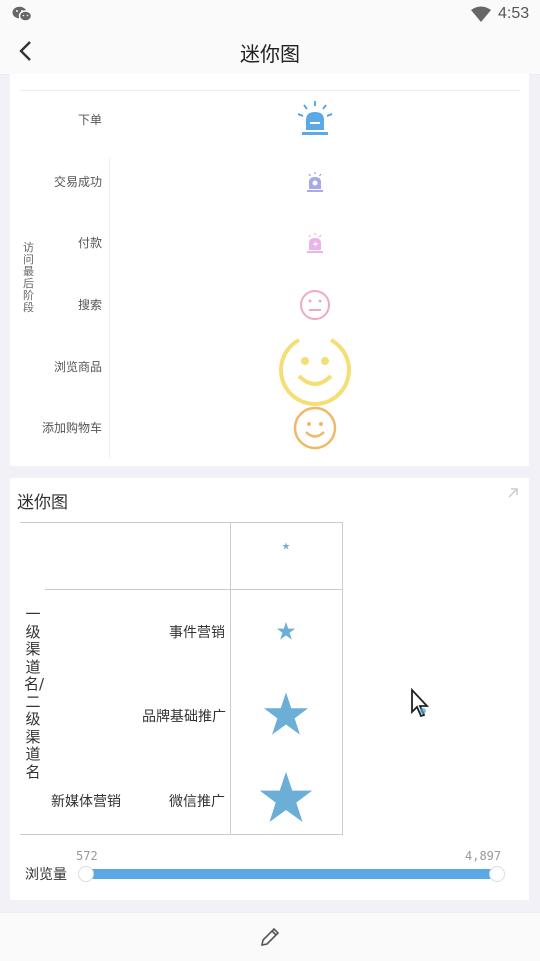 This screenshot has height=961, width=540. What do you see at coordinates (197, 802) in the screenshot?
I see `row-label: 微信推广` at bounding box center [197, 802].